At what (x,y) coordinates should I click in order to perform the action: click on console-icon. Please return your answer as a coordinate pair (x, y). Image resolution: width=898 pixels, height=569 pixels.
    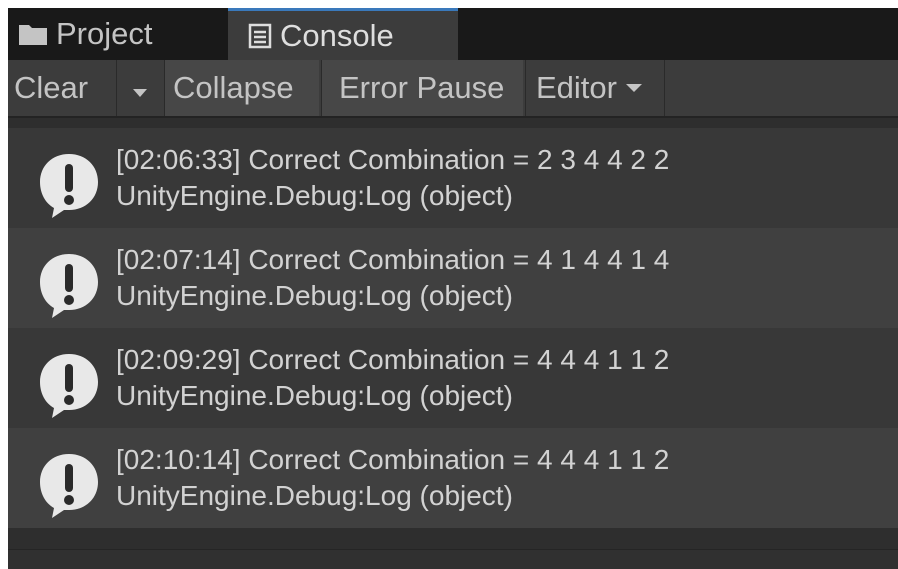
    Looking at the image, I should click on (260, 36).